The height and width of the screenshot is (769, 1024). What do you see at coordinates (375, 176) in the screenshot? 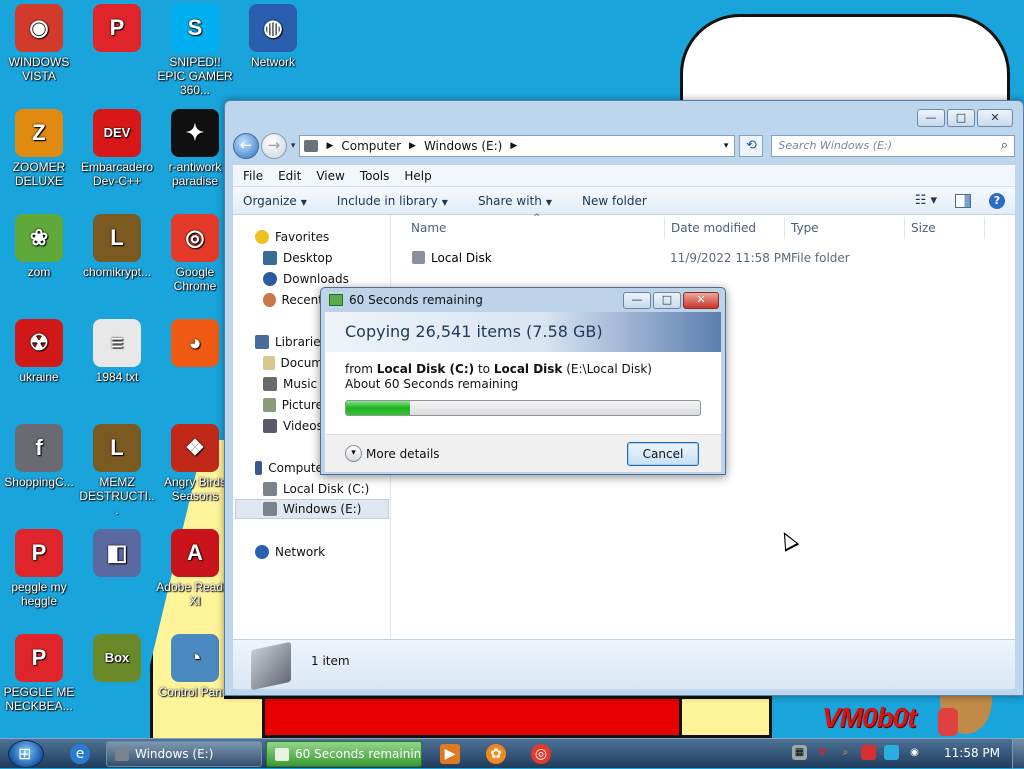
I see `menu-tools: Tools` at bounding box center [375, 176].